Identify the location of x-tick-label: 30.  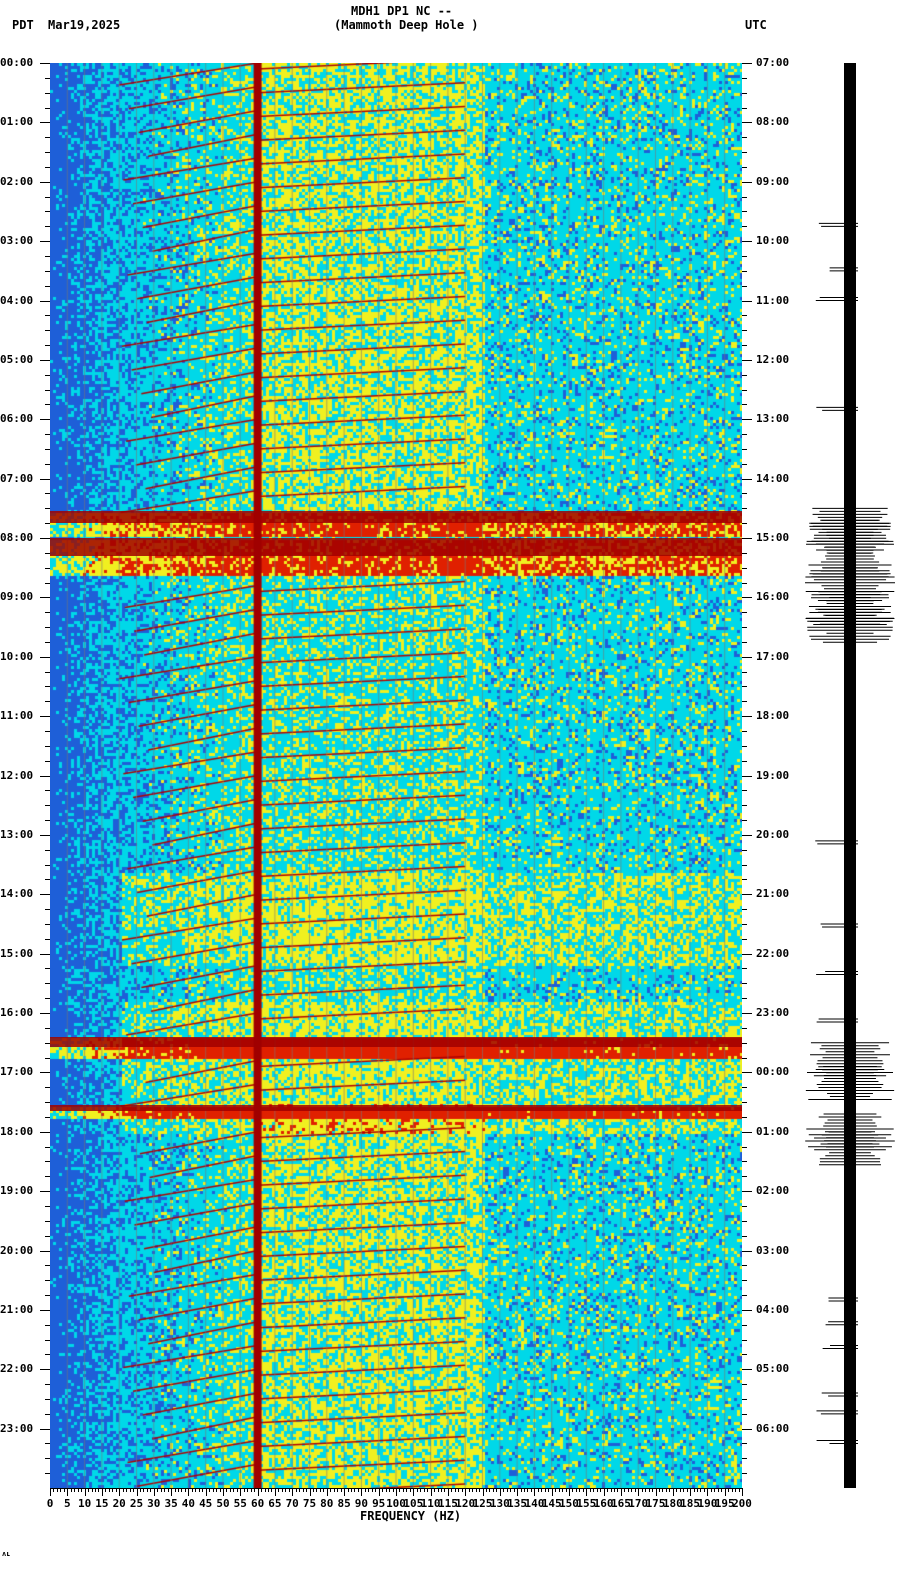
(154, 1503).